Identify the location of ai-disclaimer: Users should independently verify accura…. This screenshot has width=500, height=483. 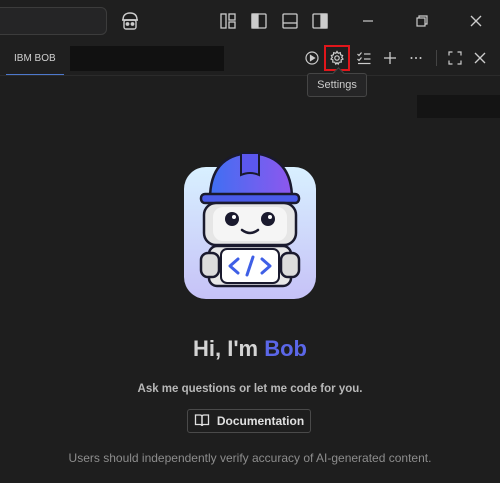
(250, 458).